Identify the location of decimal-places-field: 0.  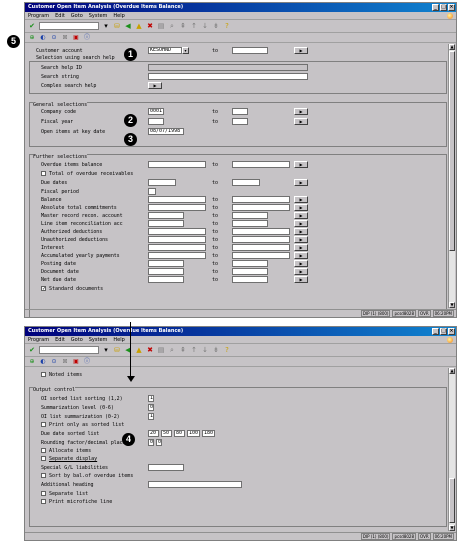
(159, 442).